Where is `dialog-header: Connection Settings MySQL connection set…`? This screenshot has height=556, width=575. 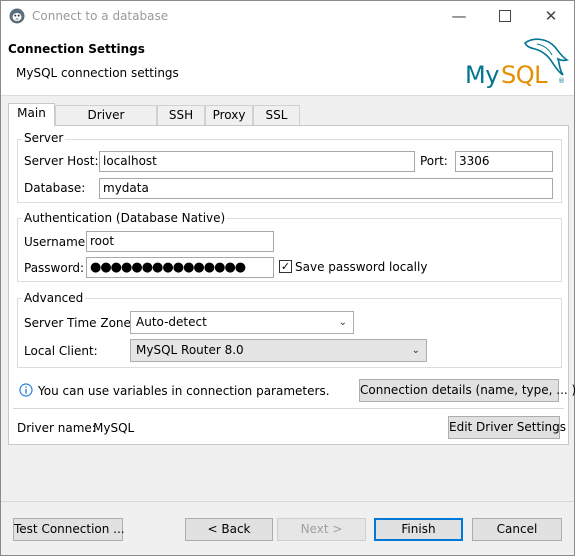
dialog-header: Connection Settings MySQL connection set… is located at coordinates (287, 63).